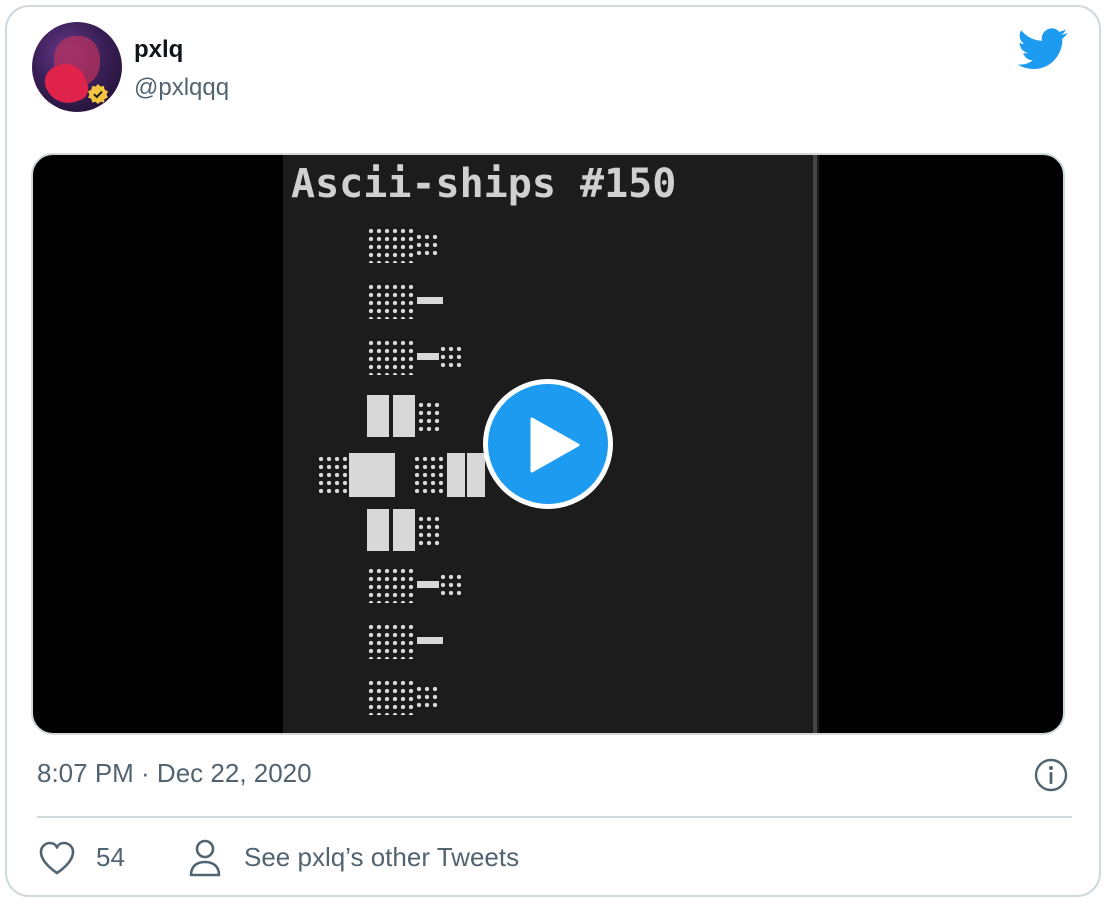  What do you see at coordinates (815, 444) in the screenshot?
I see `video-frame-edge` at bounding box center [815, 444].